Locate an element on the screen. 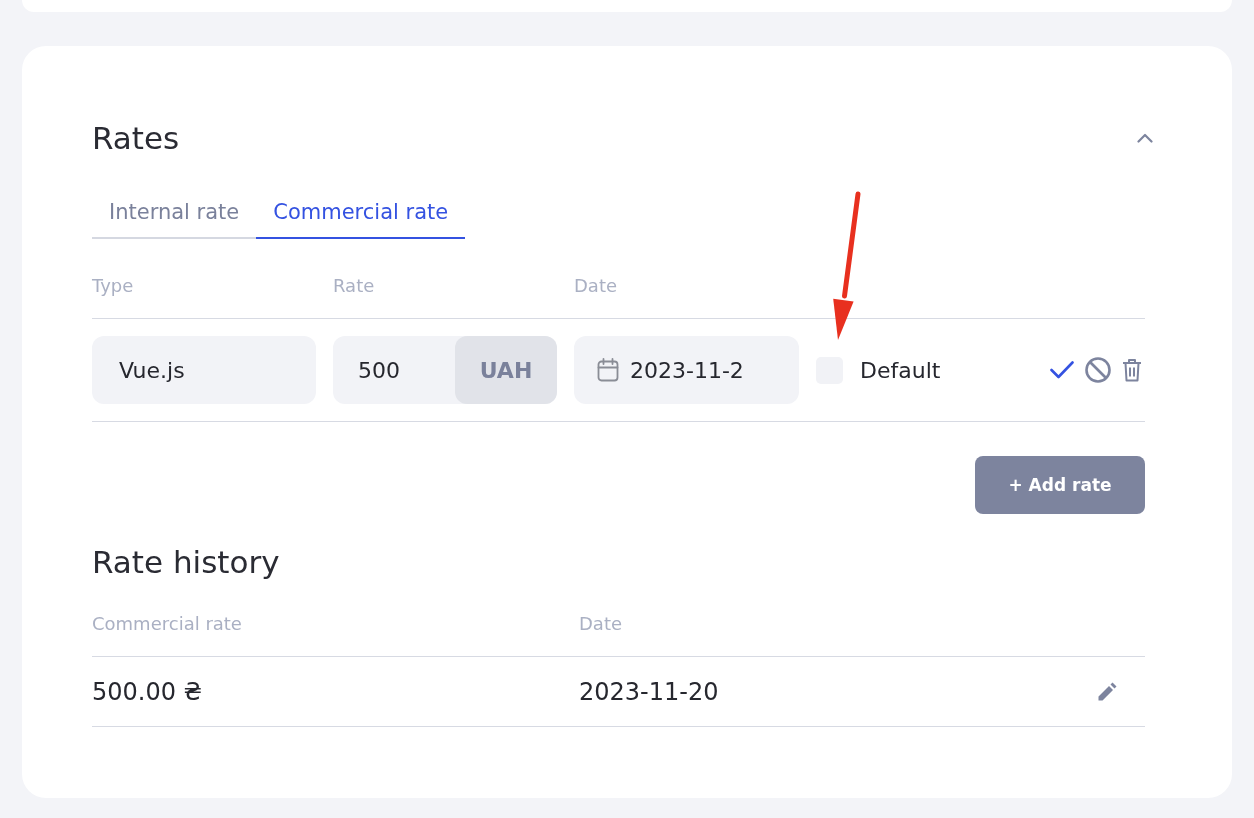 The height and width of the screenshot is (818, 1254). column-header: Commercial rate is located at coordinates (167, 624).